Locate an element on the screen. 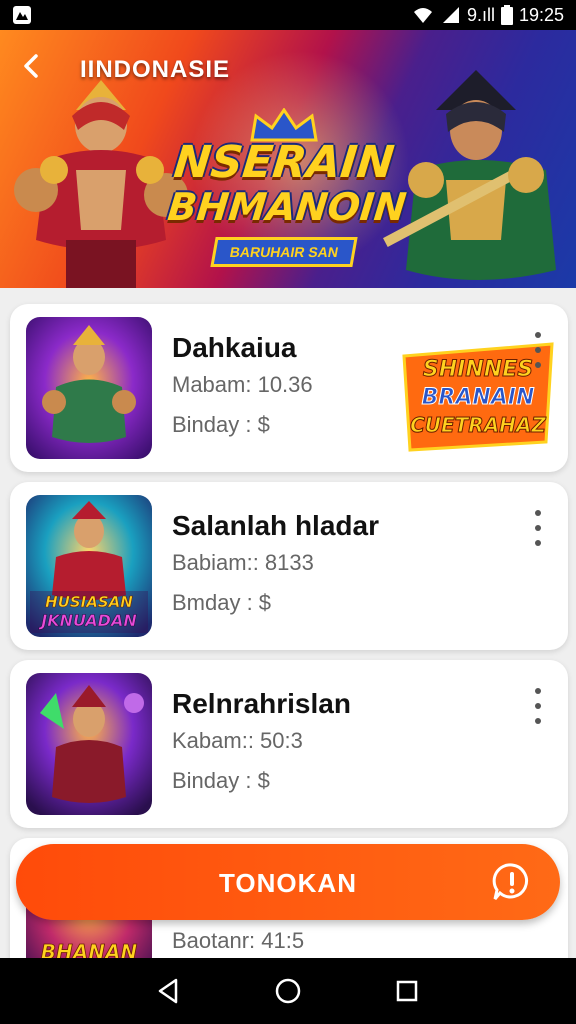 The width and height of the screenshot is (576, 1024). back-arrow-icon is located at coordinates (31, 66).